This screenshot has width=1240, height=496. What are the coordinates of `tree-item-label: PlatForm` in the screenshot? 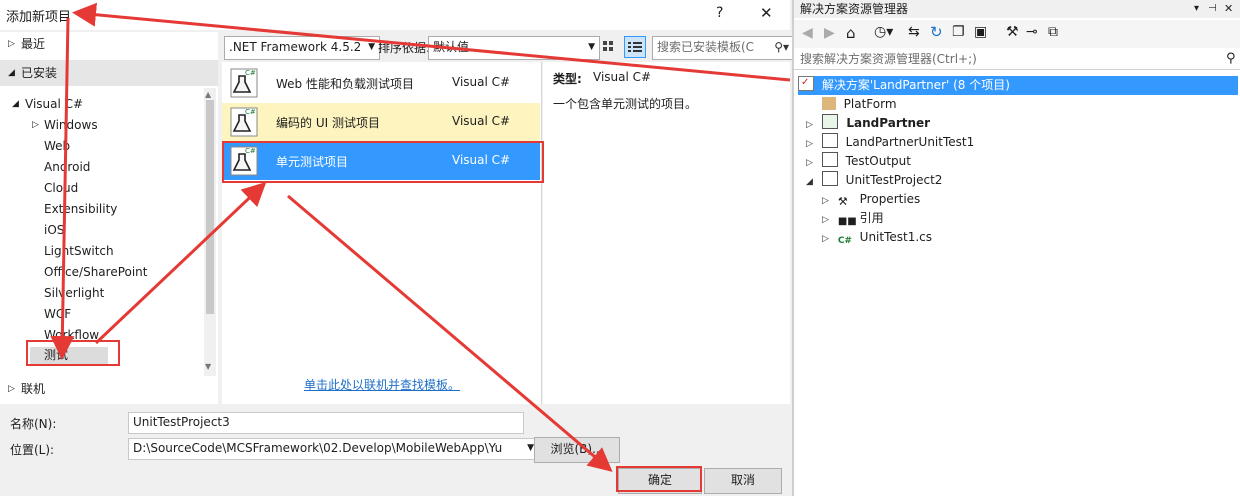 It's located at (870, 104).